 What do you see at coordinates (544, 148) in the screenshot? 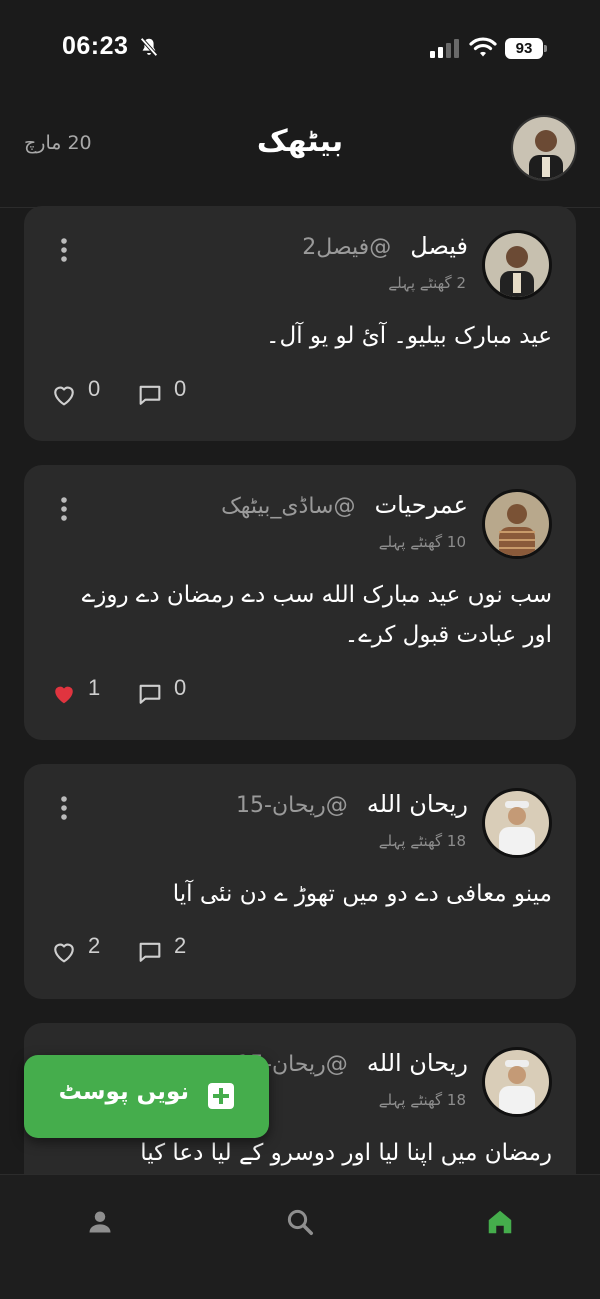
I see `user-avatar` at bounding box center [544, 148].